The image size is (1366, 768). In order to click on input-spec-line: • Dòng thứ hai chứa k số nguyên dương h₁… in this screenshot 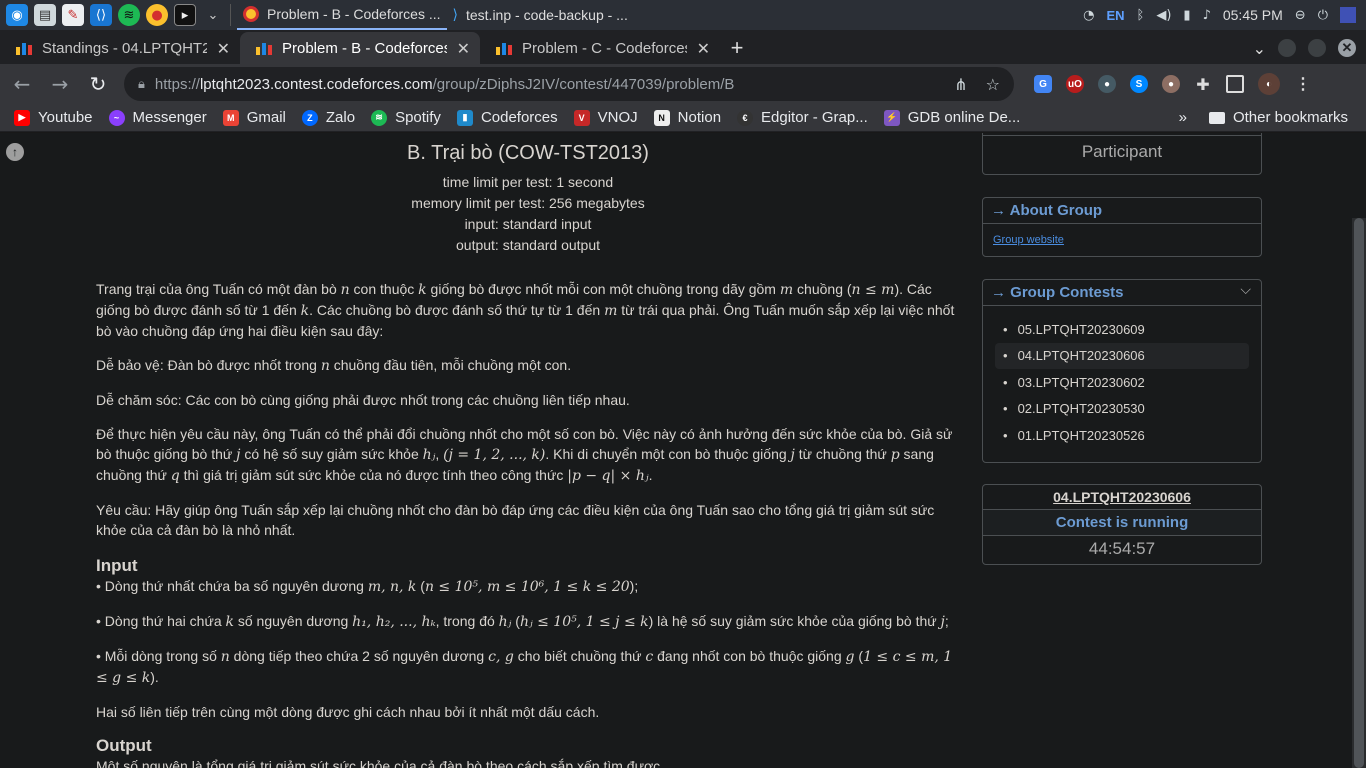, I will do `click(522, 621)`.